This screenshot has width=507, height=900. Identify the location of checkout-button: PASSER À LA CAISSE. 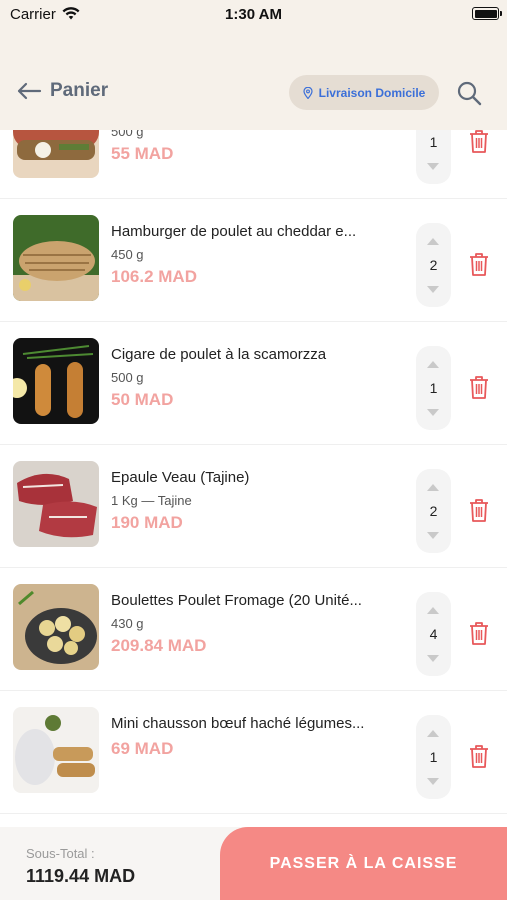
(363, 863).